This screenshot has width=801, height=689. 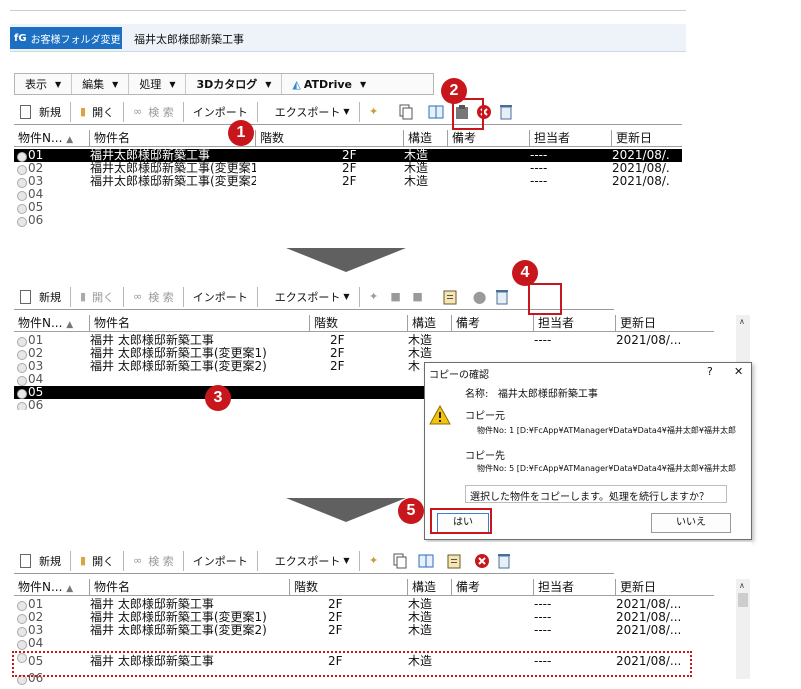 I want to click on list-row: 02 福井太郎様邸新築工事(変更案1) 2F 木造 ---- 2021/08/., so click(x=348, y=168).